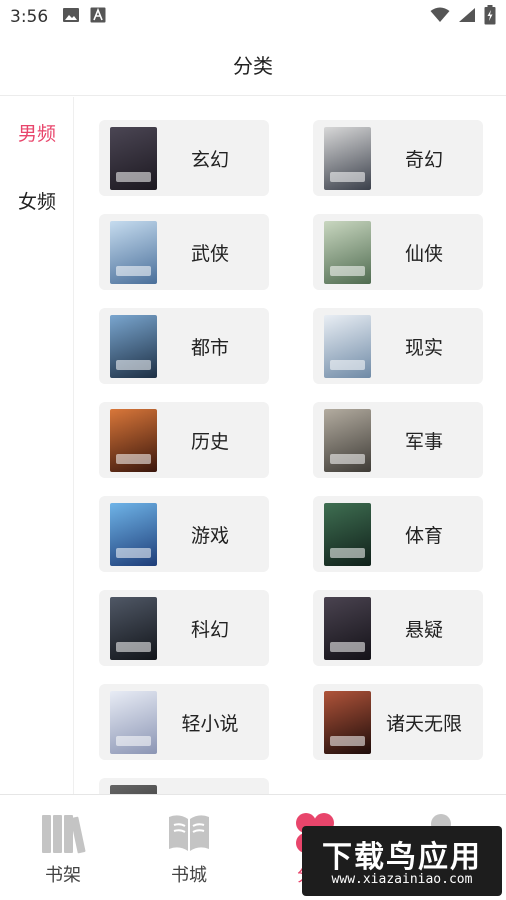 Image resolution: width=506 pixels, height=900 pixels. Describe the element at coordinates (184, 628) in the screenshot. I see `category-card-kehuan: 科幻` at that location.